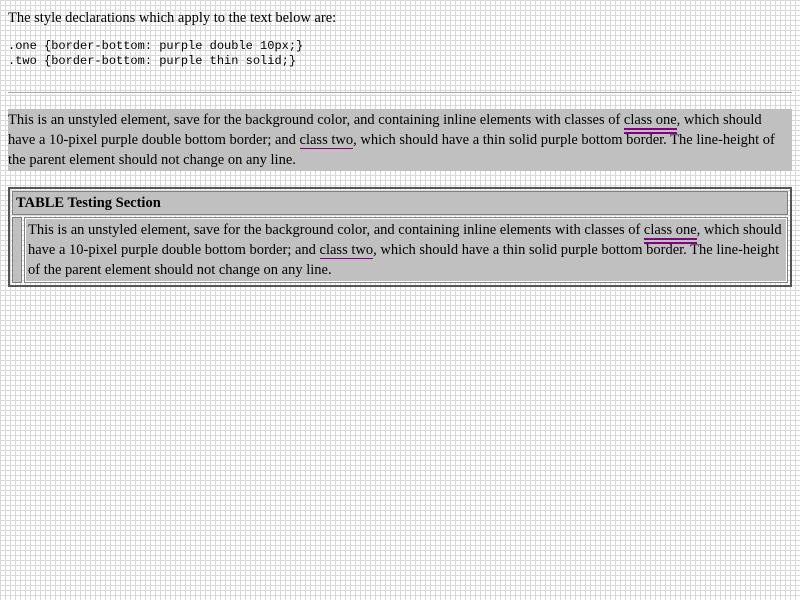  What do you see at coordinates (17, 250) in the screenshot?
I see `table-gutter-cell` at bounding box center [17, 250].